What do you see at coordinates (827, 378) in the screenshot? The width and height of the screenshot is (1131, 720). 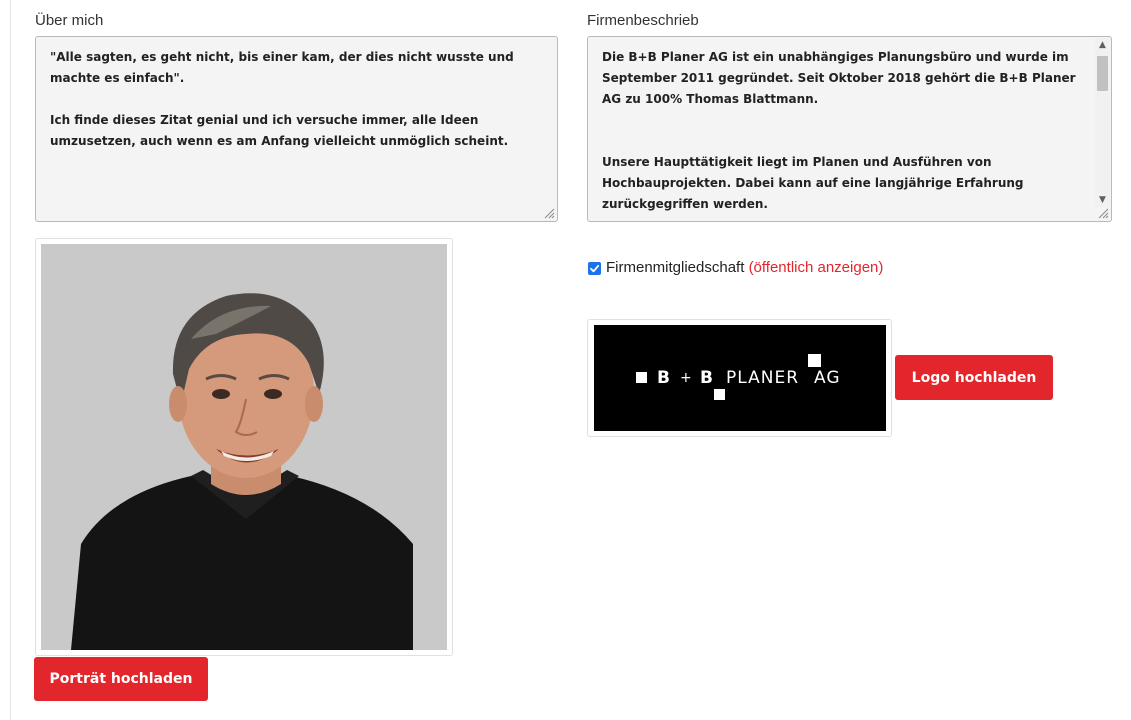 I see `svg-text: AG` at bounding box center [827, 378].